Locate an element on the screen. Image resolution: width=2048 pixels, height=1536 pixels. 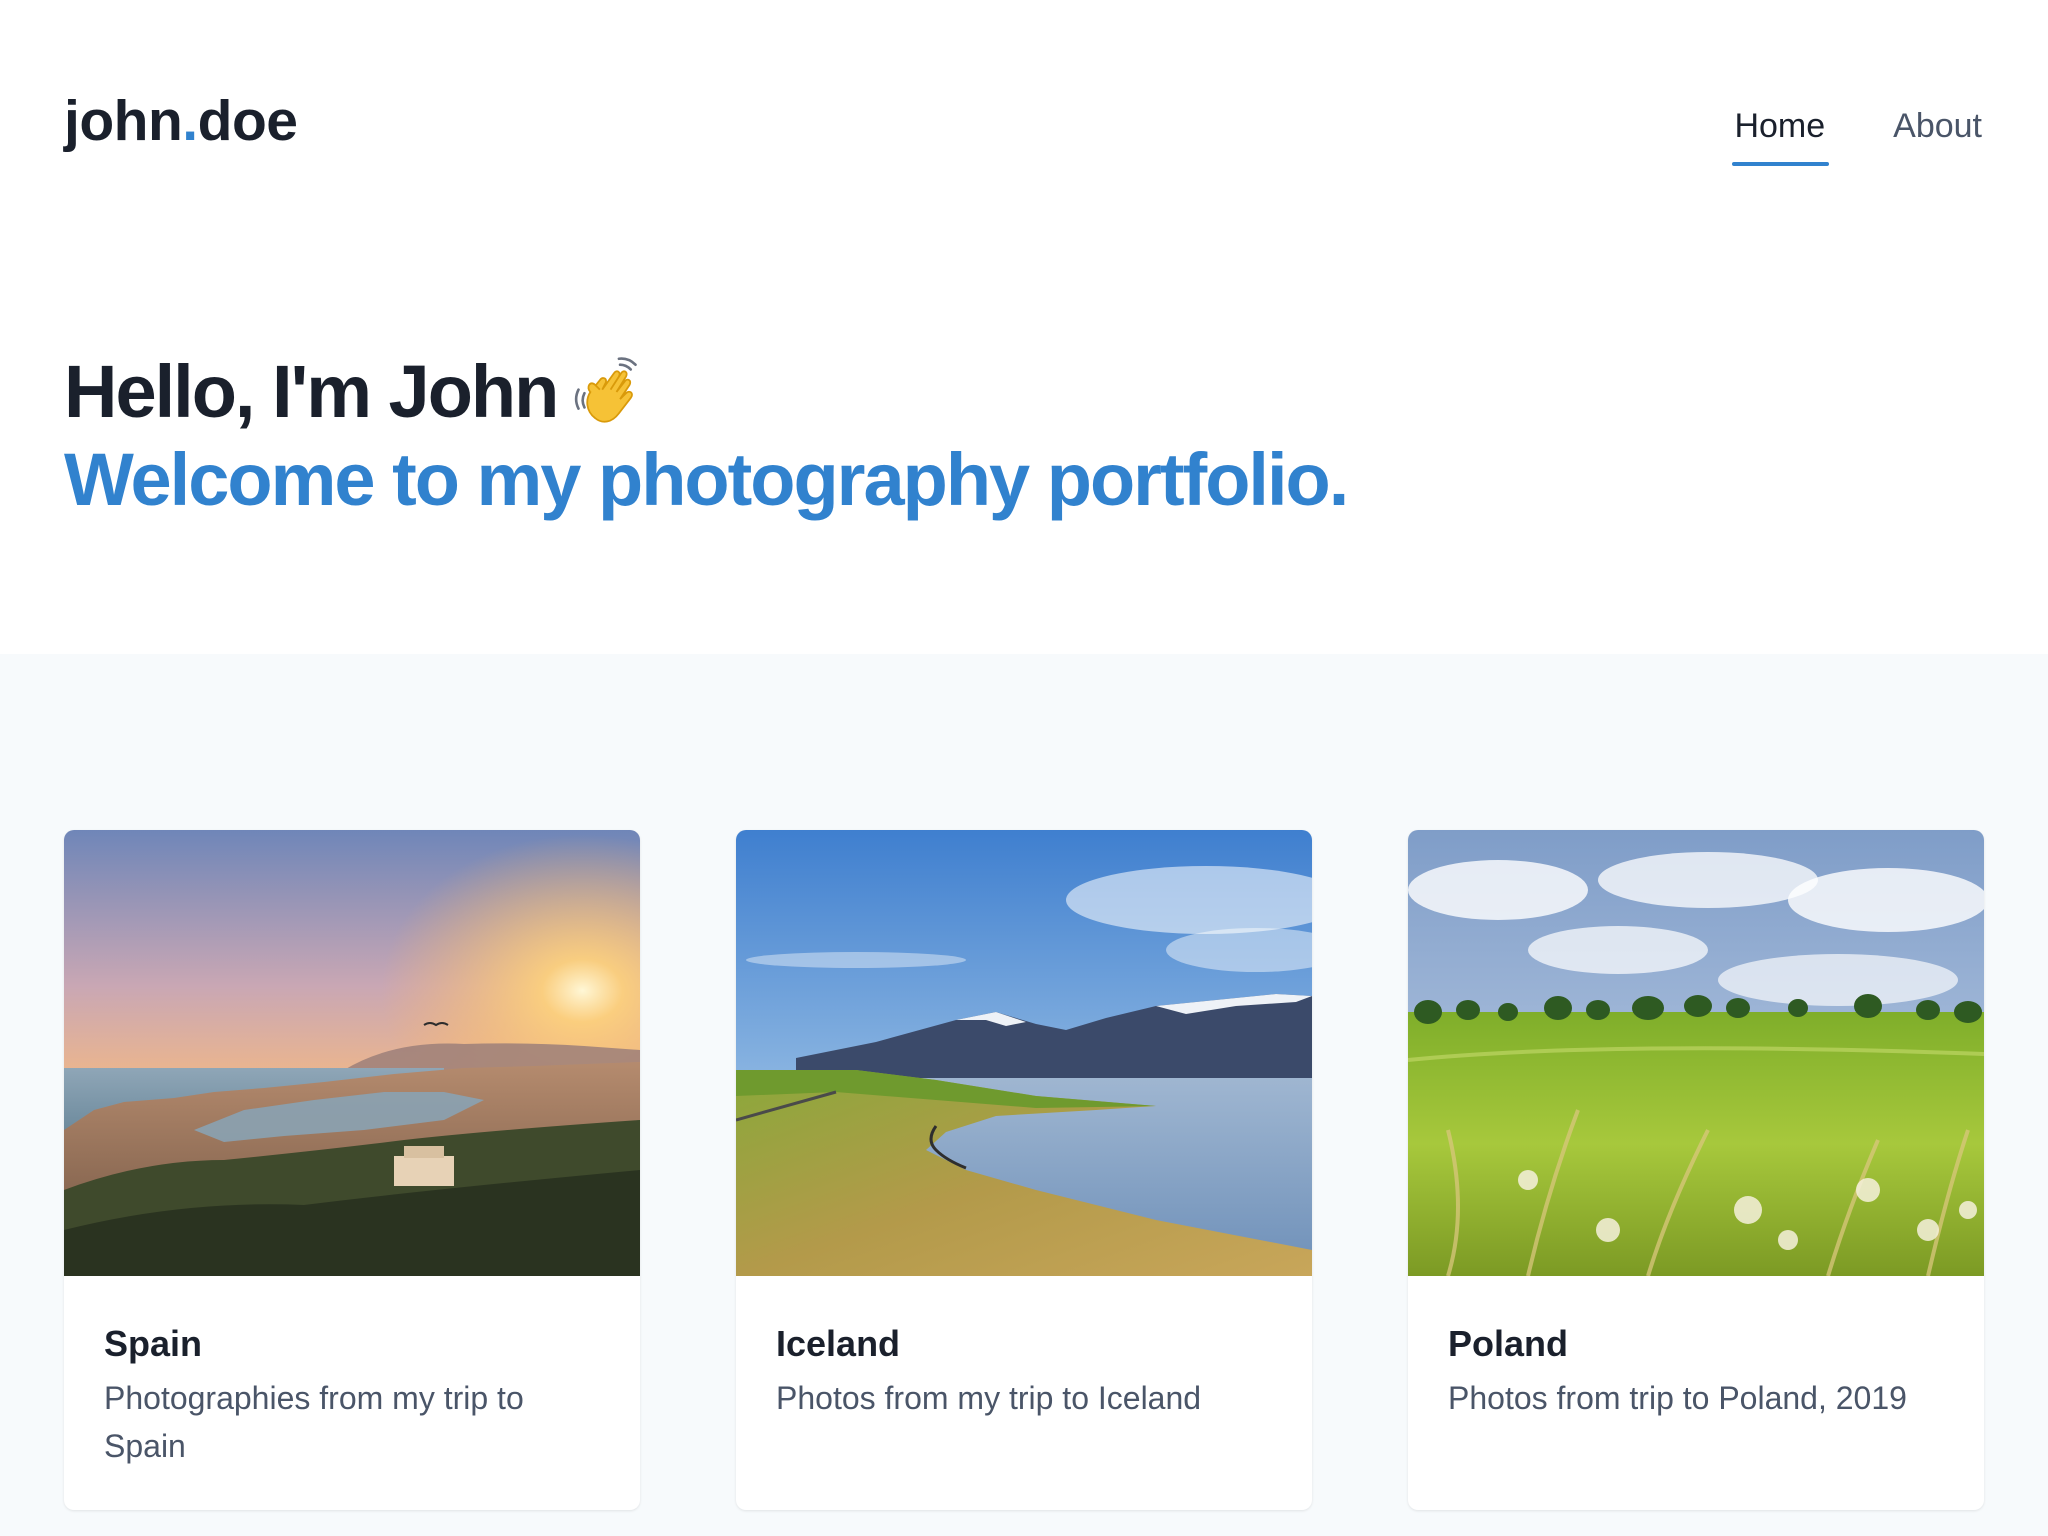
card-title: Iceland is located at coordinates (838, 1343).